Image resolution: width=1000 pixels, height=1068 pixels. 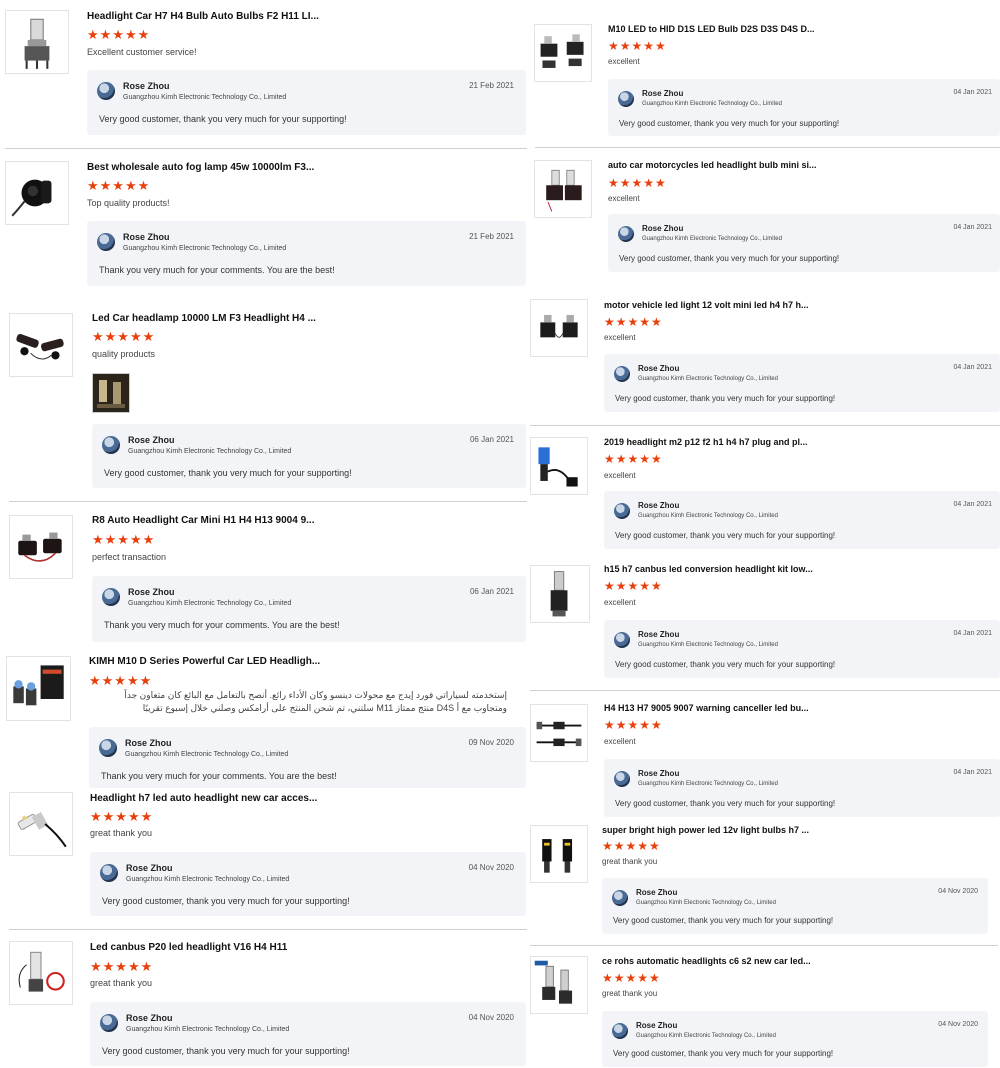 I want to click on led-box-icon, so click(x=38, y=685).